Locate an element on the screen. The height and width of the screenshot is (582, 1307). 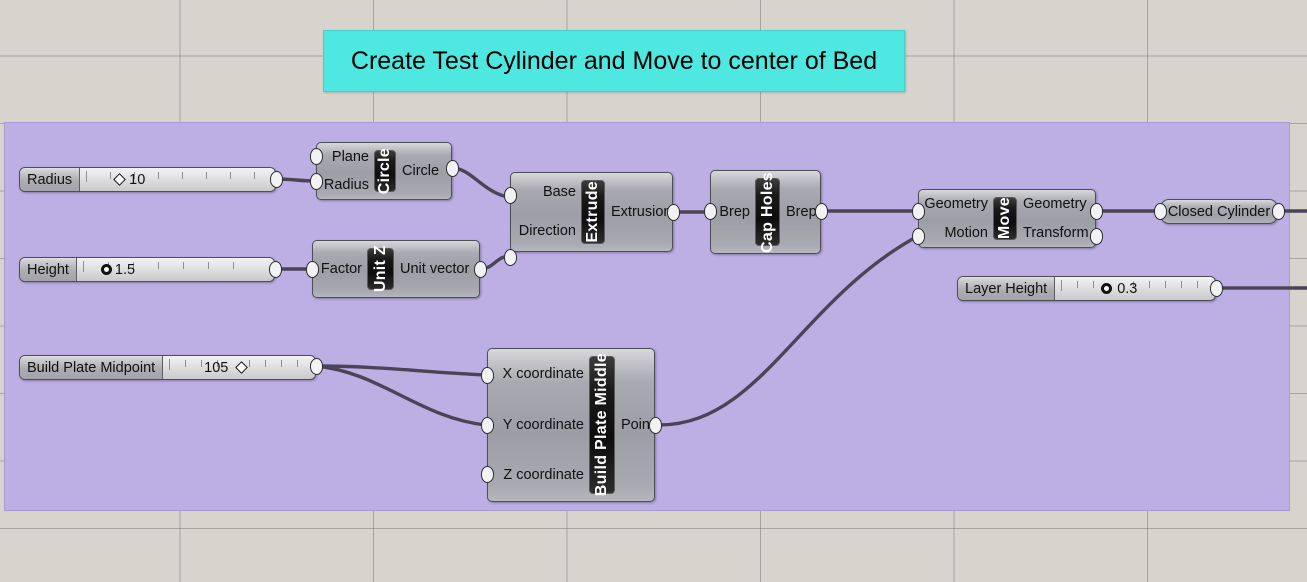
port-factor: Factor is located at coordinates (341, 269).